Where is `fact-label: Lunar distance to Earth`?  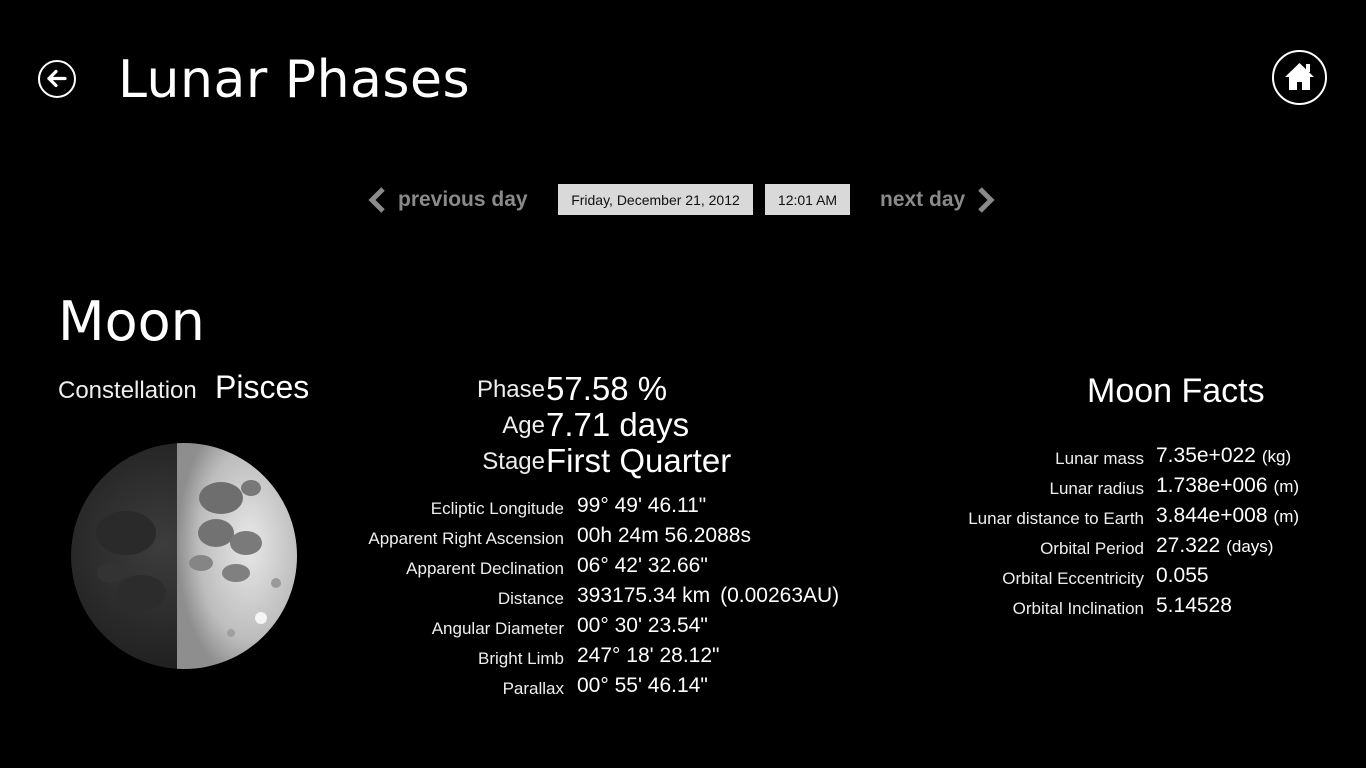 fact-label: Lunar distance to Earth is located at coordinates (1056, 518).